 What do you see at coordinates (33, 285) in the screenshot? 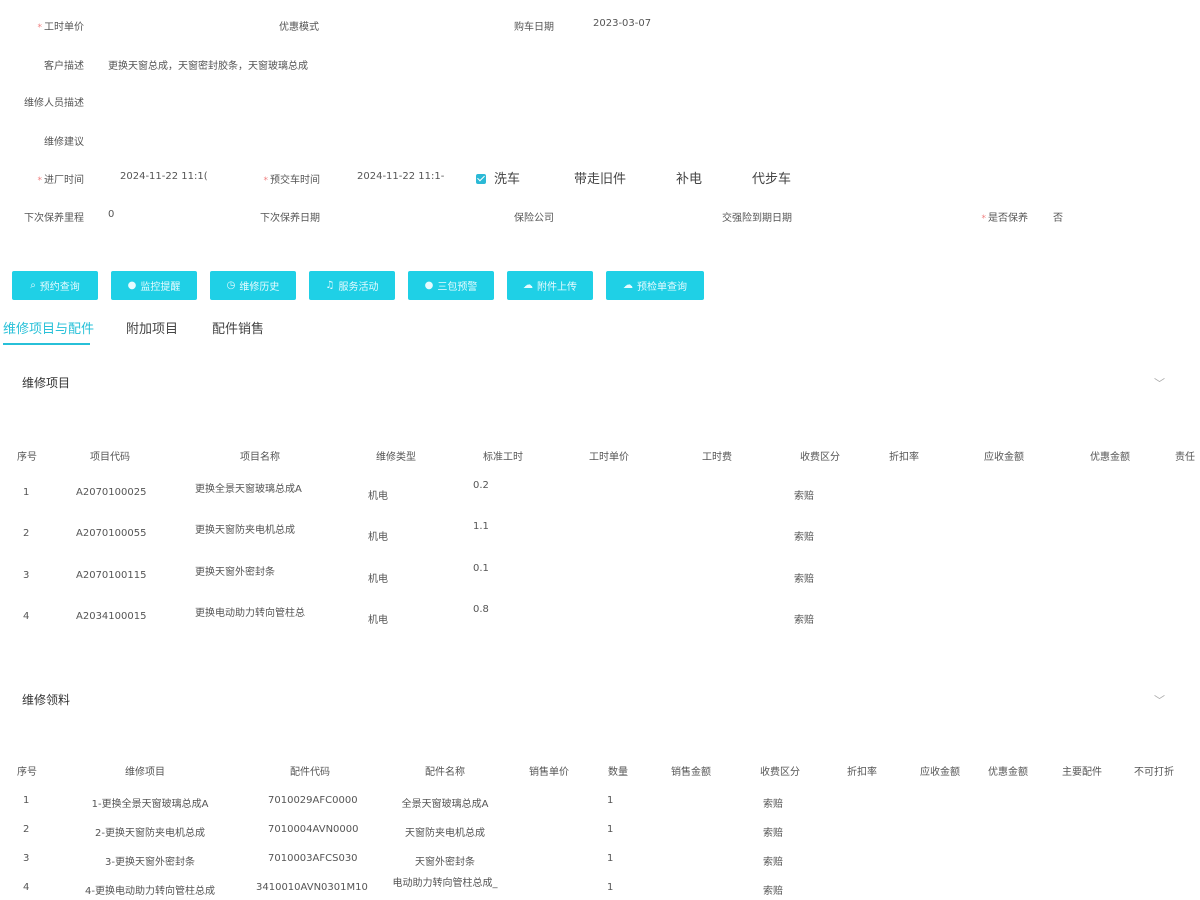
I see `search-icon: ⌕` at bounding box center [33, 285].